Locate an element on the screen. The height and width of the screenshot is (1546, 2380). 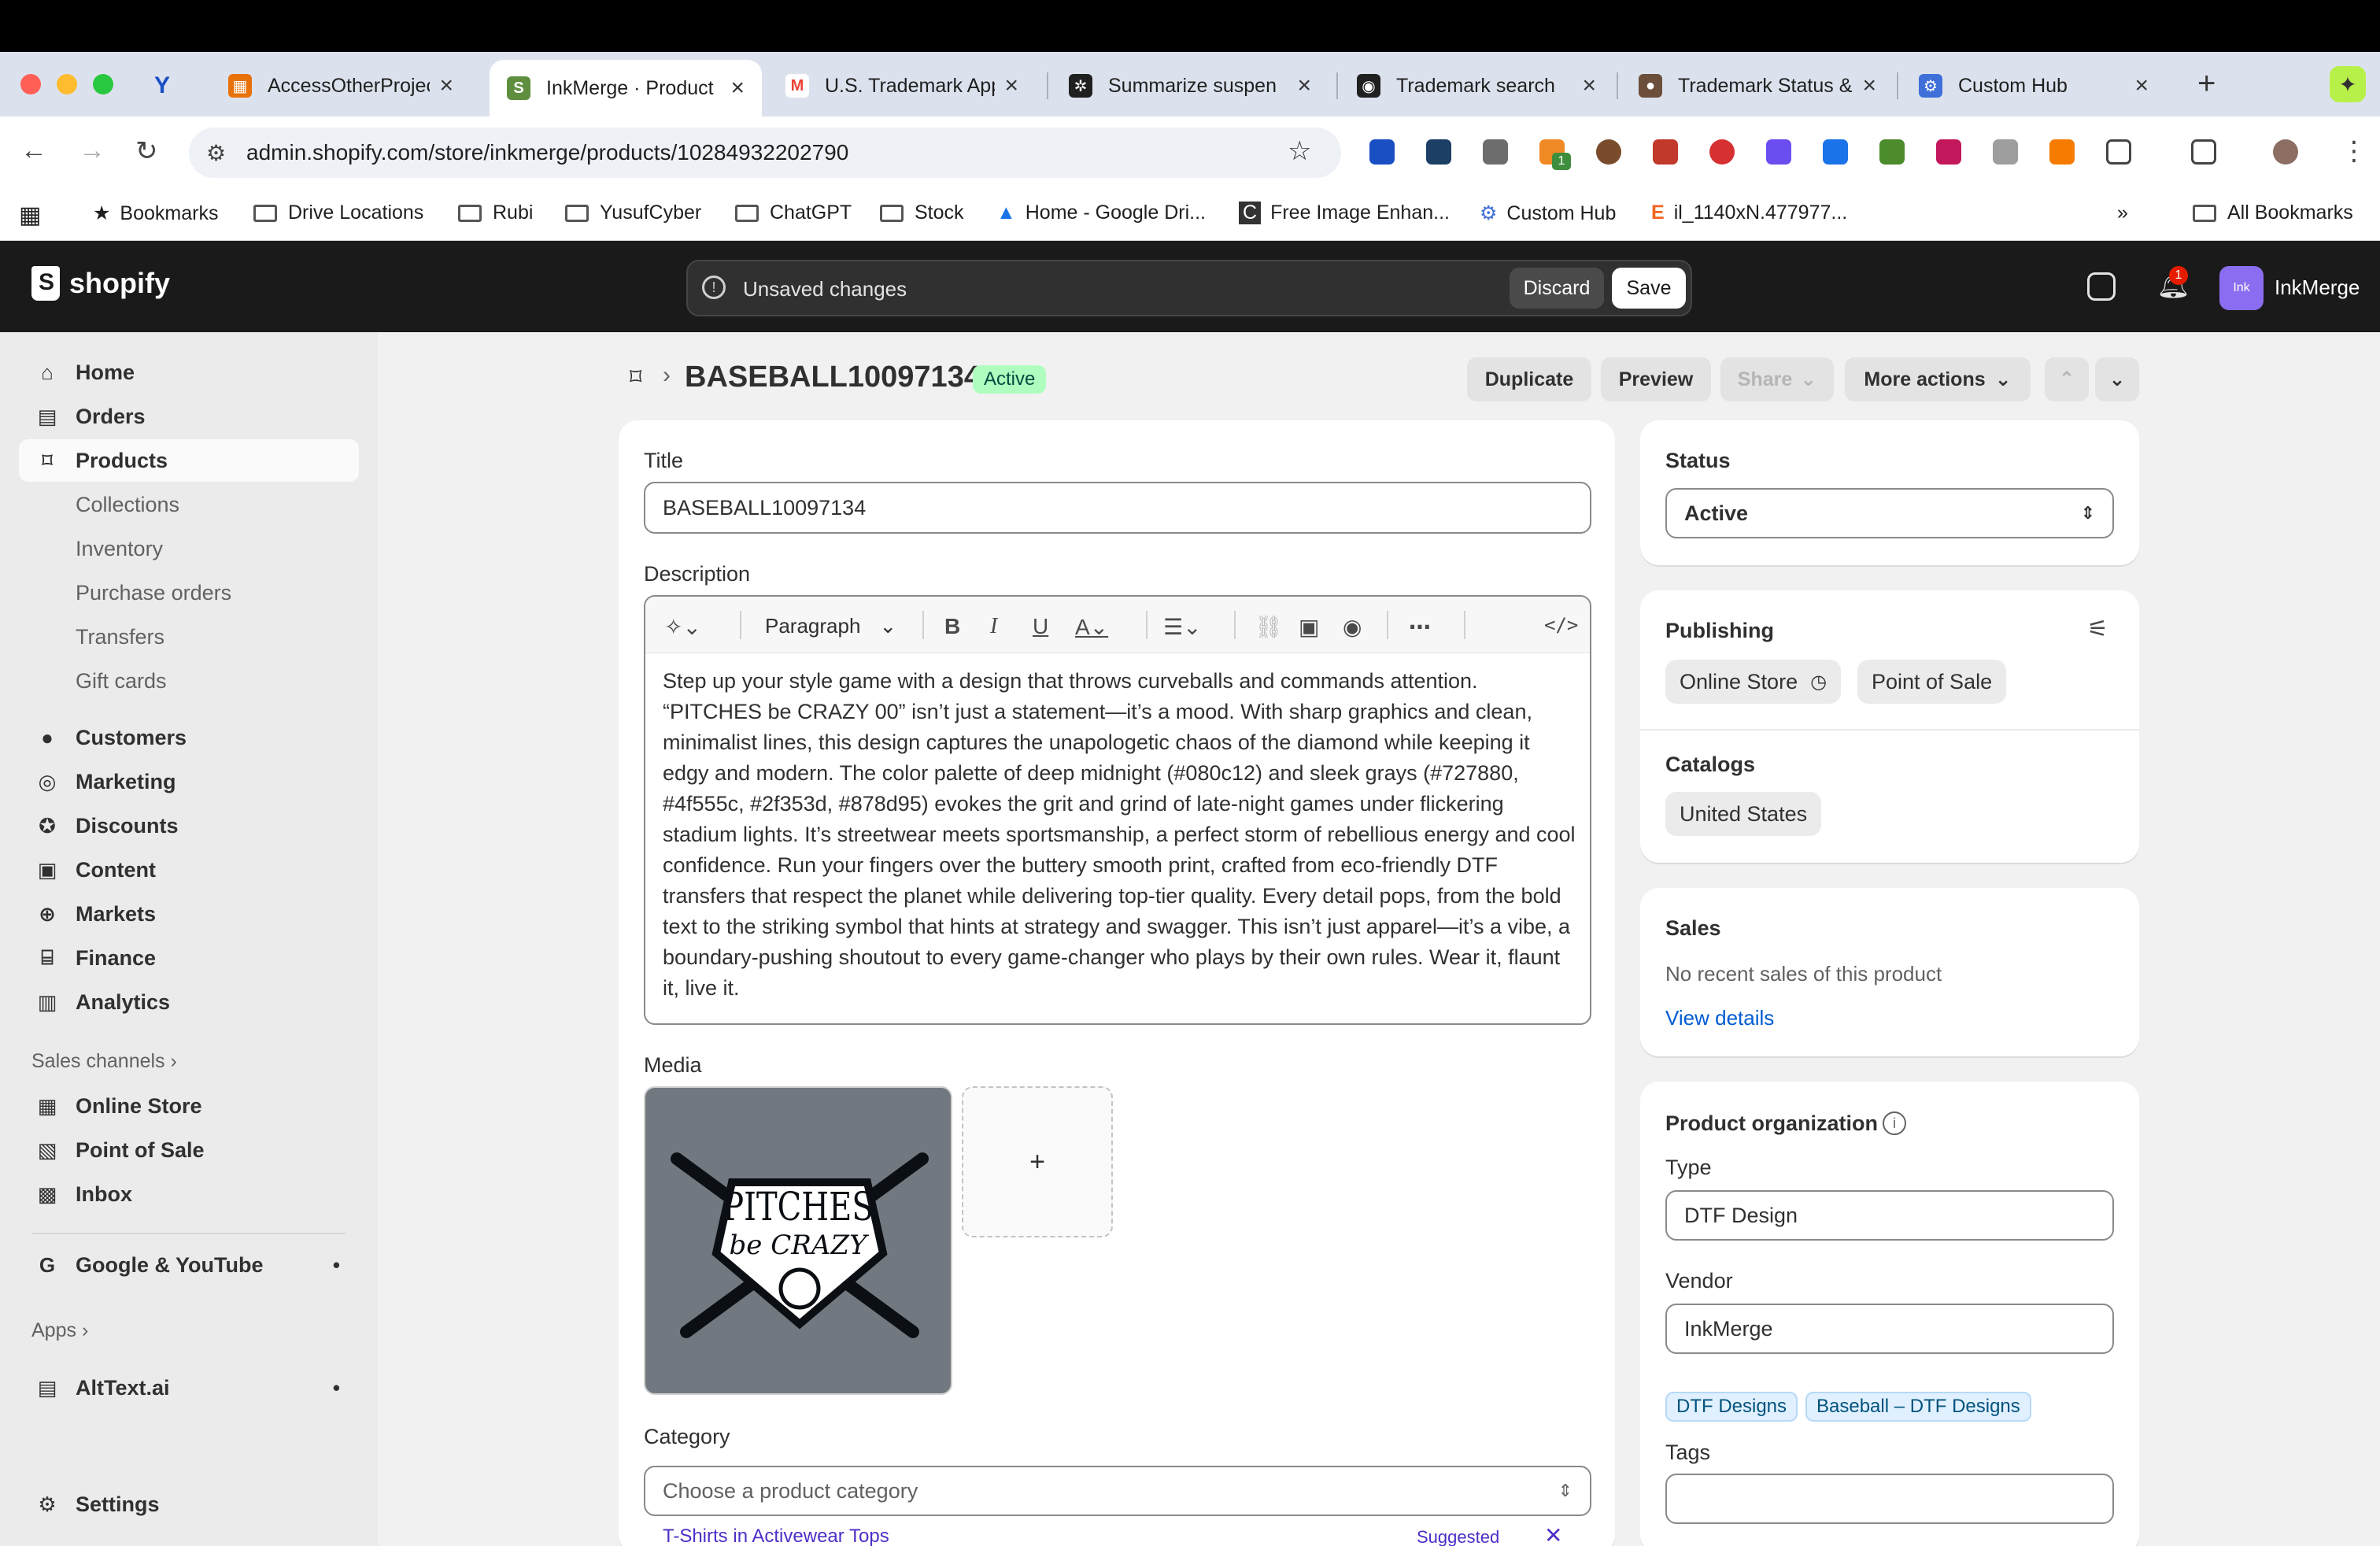
minimize-window-button is located at coordinates (67, 84).